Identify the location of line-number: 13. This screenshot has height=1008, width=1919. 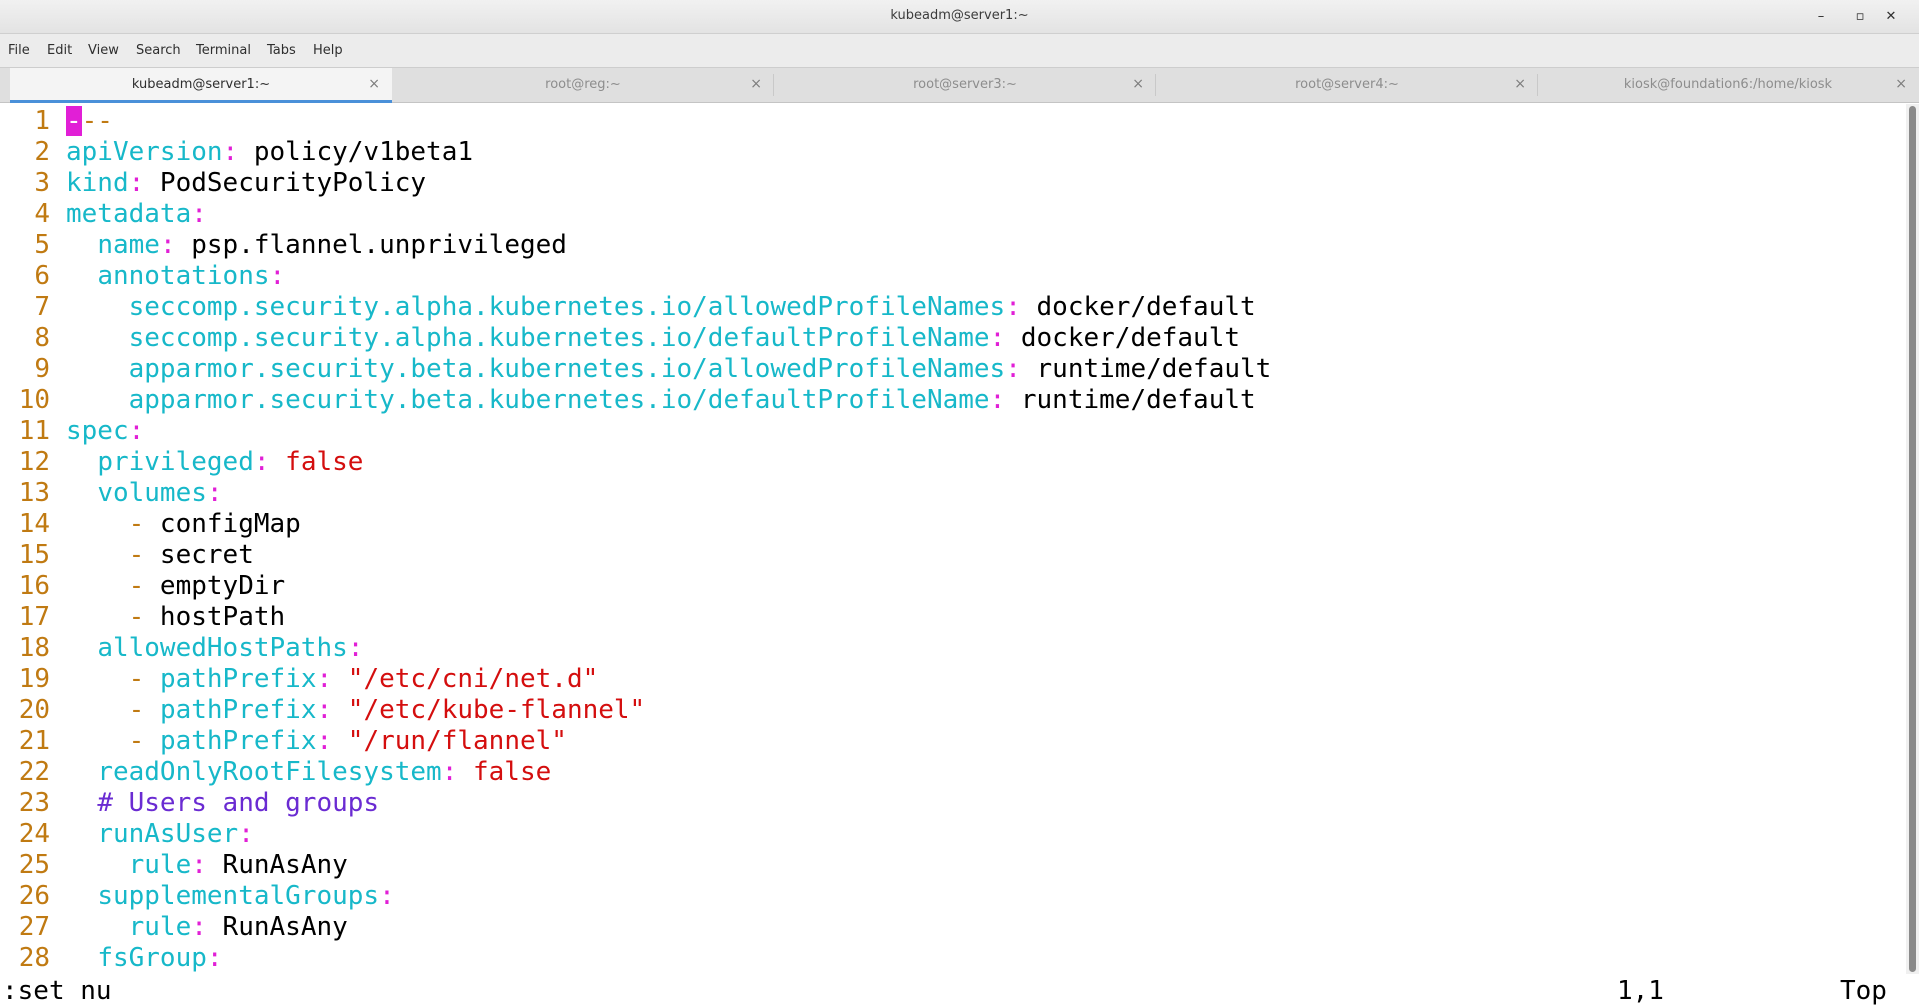
(34, 493).